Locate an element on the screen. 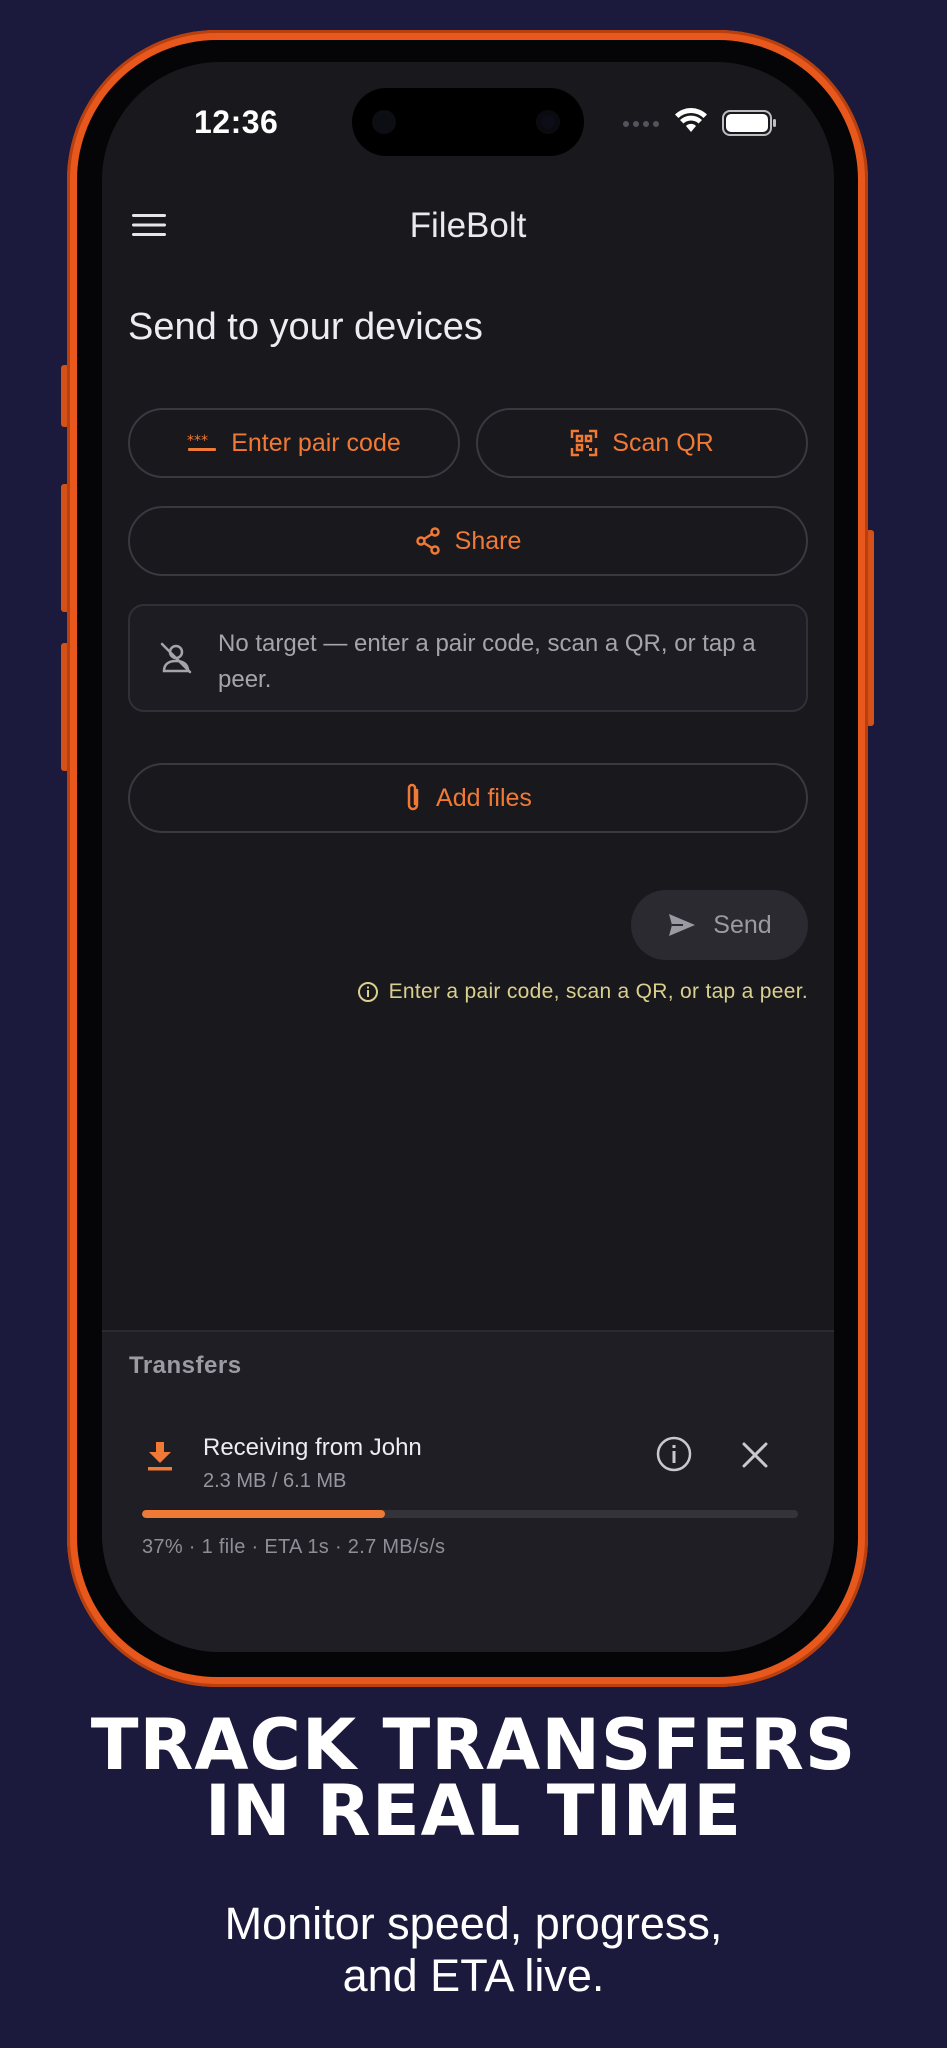  app-title: FileBolt is located at coordinates (468, 225).